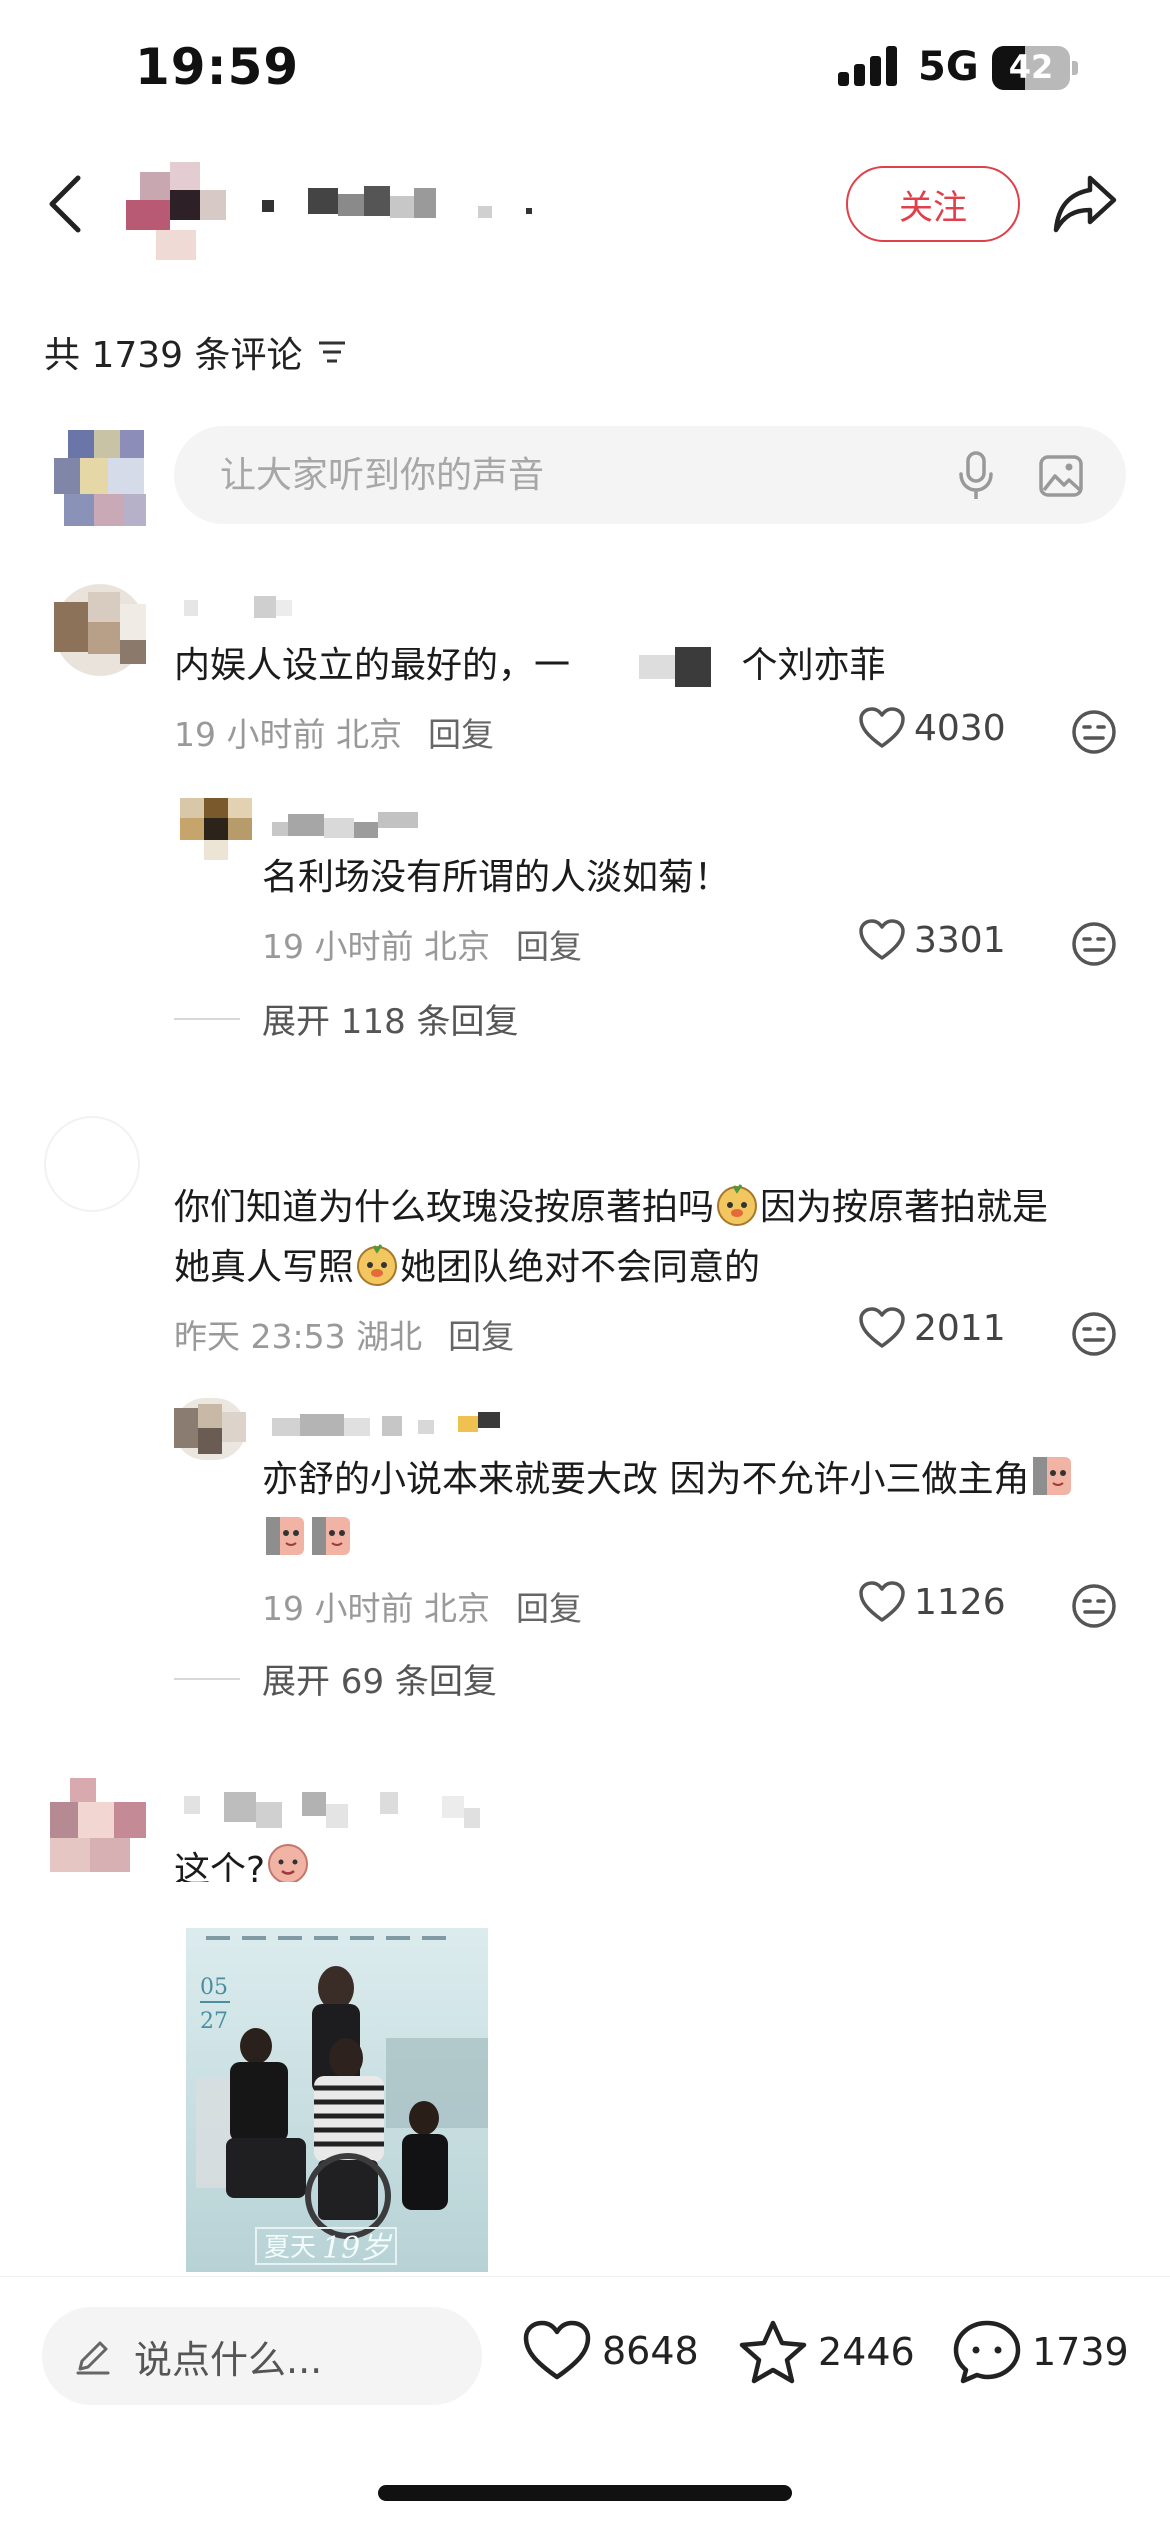 This screenshot has width=1170, height=2532. What do you see at coordinates (1031, 67) in the screenshot?
I see `battery-level: 42` at bounding box center [1031, 67].